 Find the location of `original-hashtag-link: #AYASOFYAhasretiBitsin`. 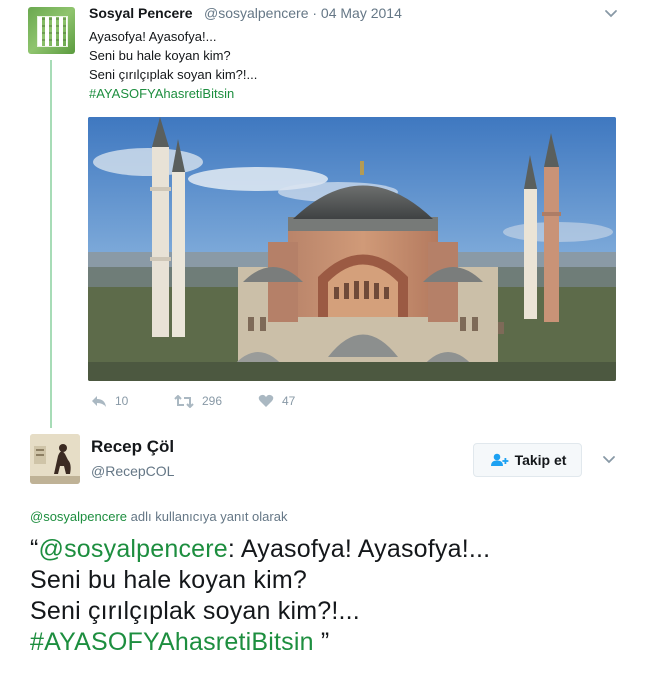

original-hashtag-link: #AYASOFYAhasretiBitsin is located at coordinates (173, 93).